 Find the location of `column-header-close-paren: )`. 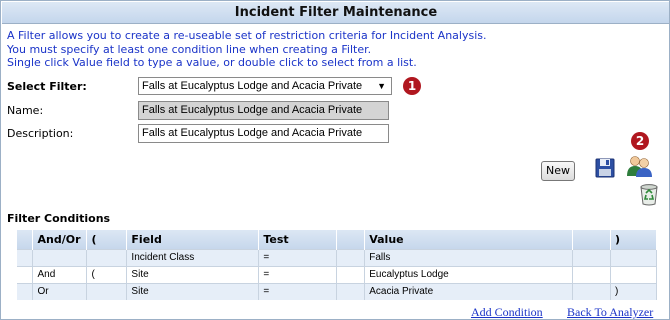

column-header-close-paren: ) is located at coordinates (634, 239).